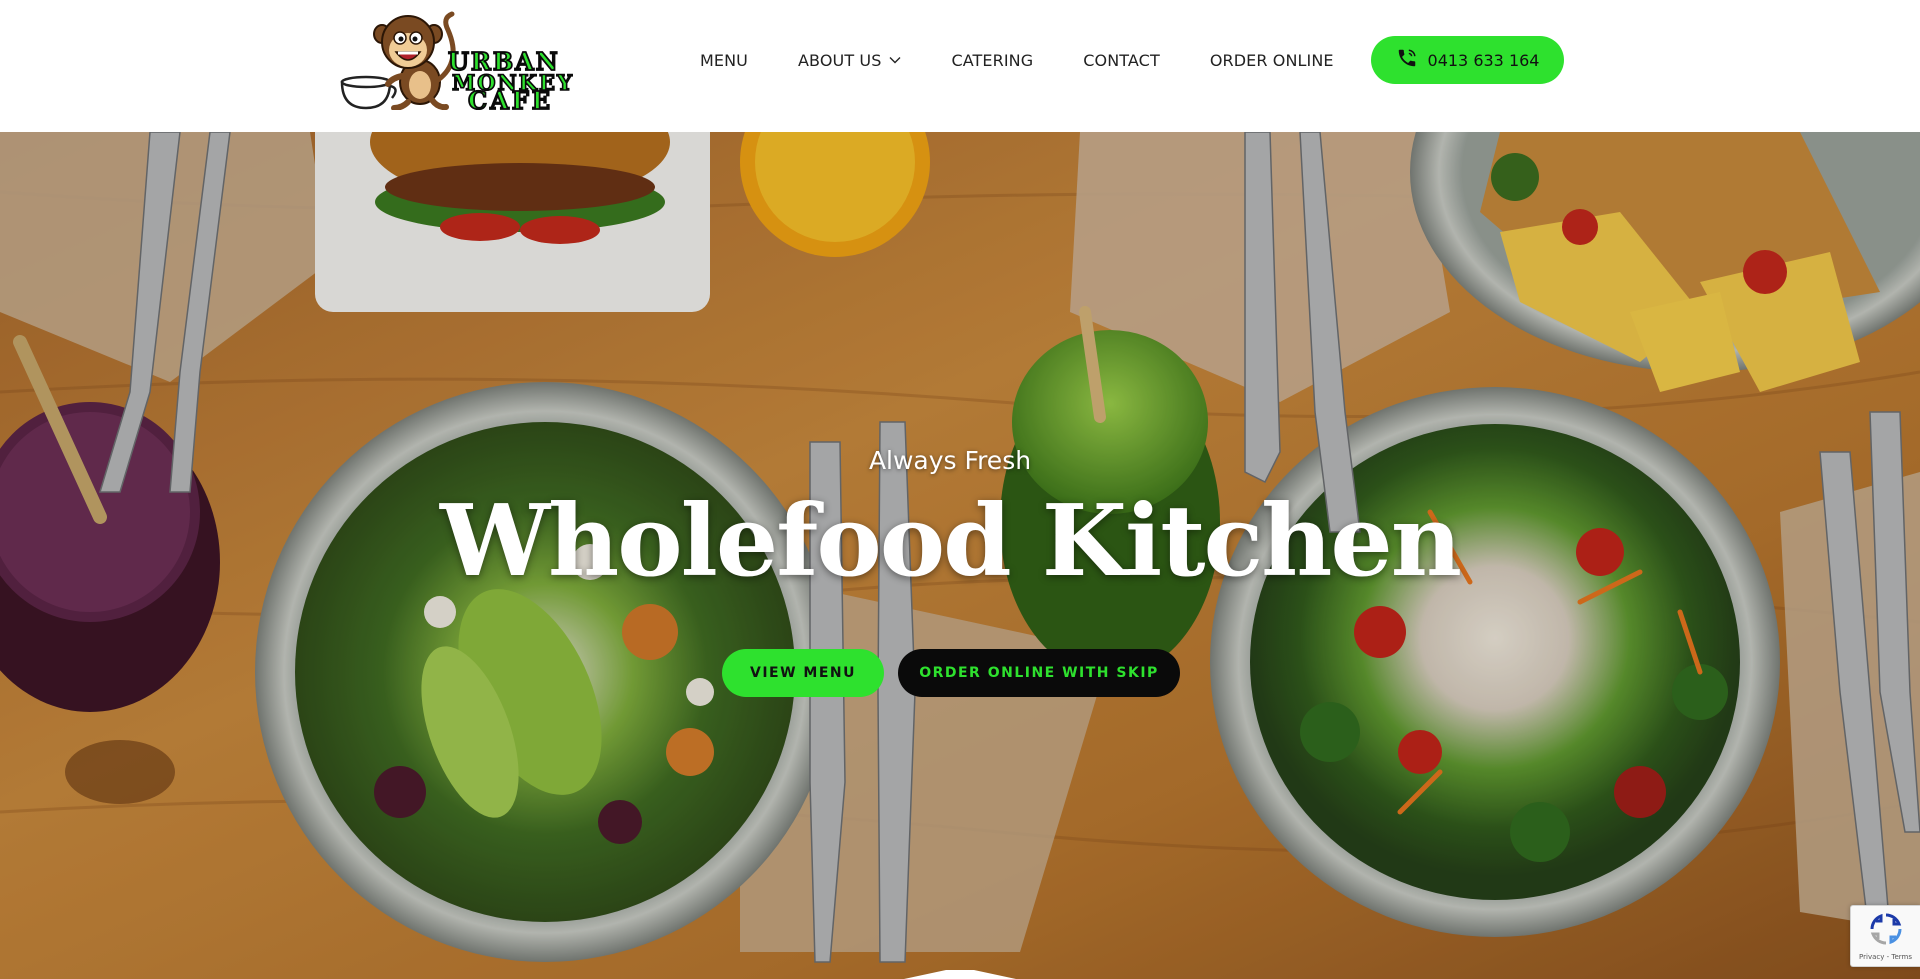 The image size is (1920, 979). I want to click on phone-number: 0413 633 164, so click(1483, 60).